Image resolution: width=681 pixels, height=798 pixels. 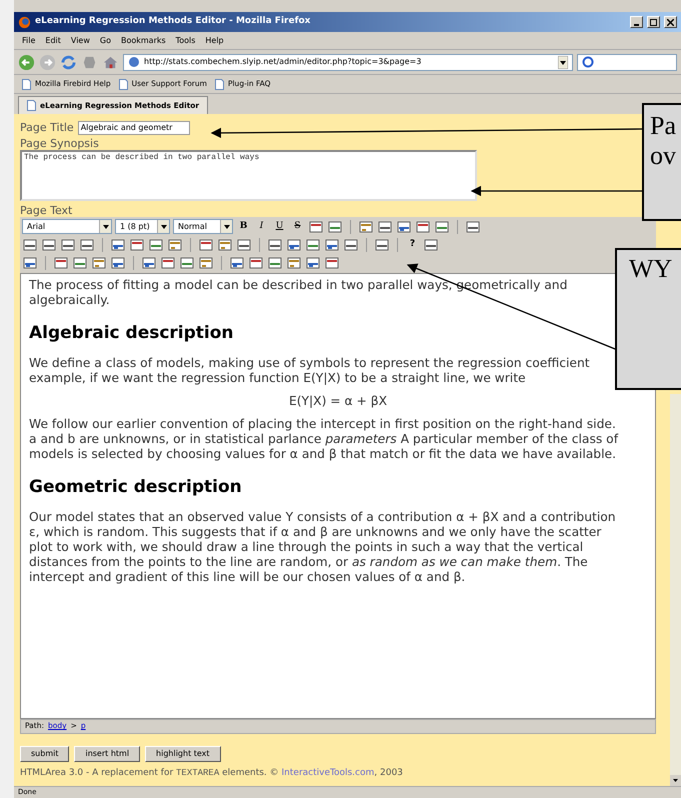 I want to click on form-button: insert html, so click(x=107, y=754).